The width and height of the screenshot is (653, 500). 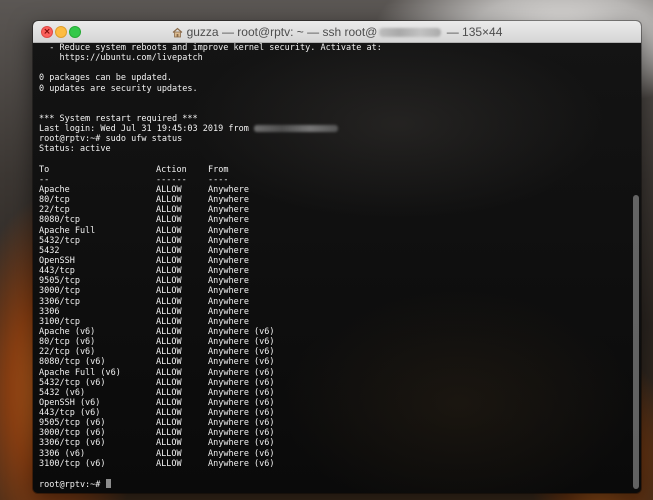 I want to click on table-row: 3100/tcp ALLOW Anywhere, so click(x=333, y=322).